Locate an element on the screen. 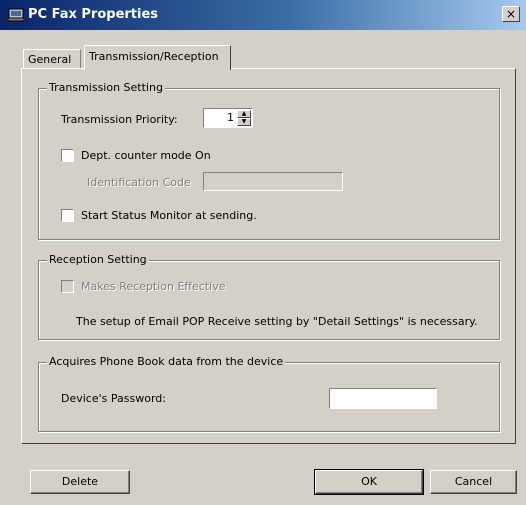  spin-up-icon: ▲ is located at coordinates (244, 114).